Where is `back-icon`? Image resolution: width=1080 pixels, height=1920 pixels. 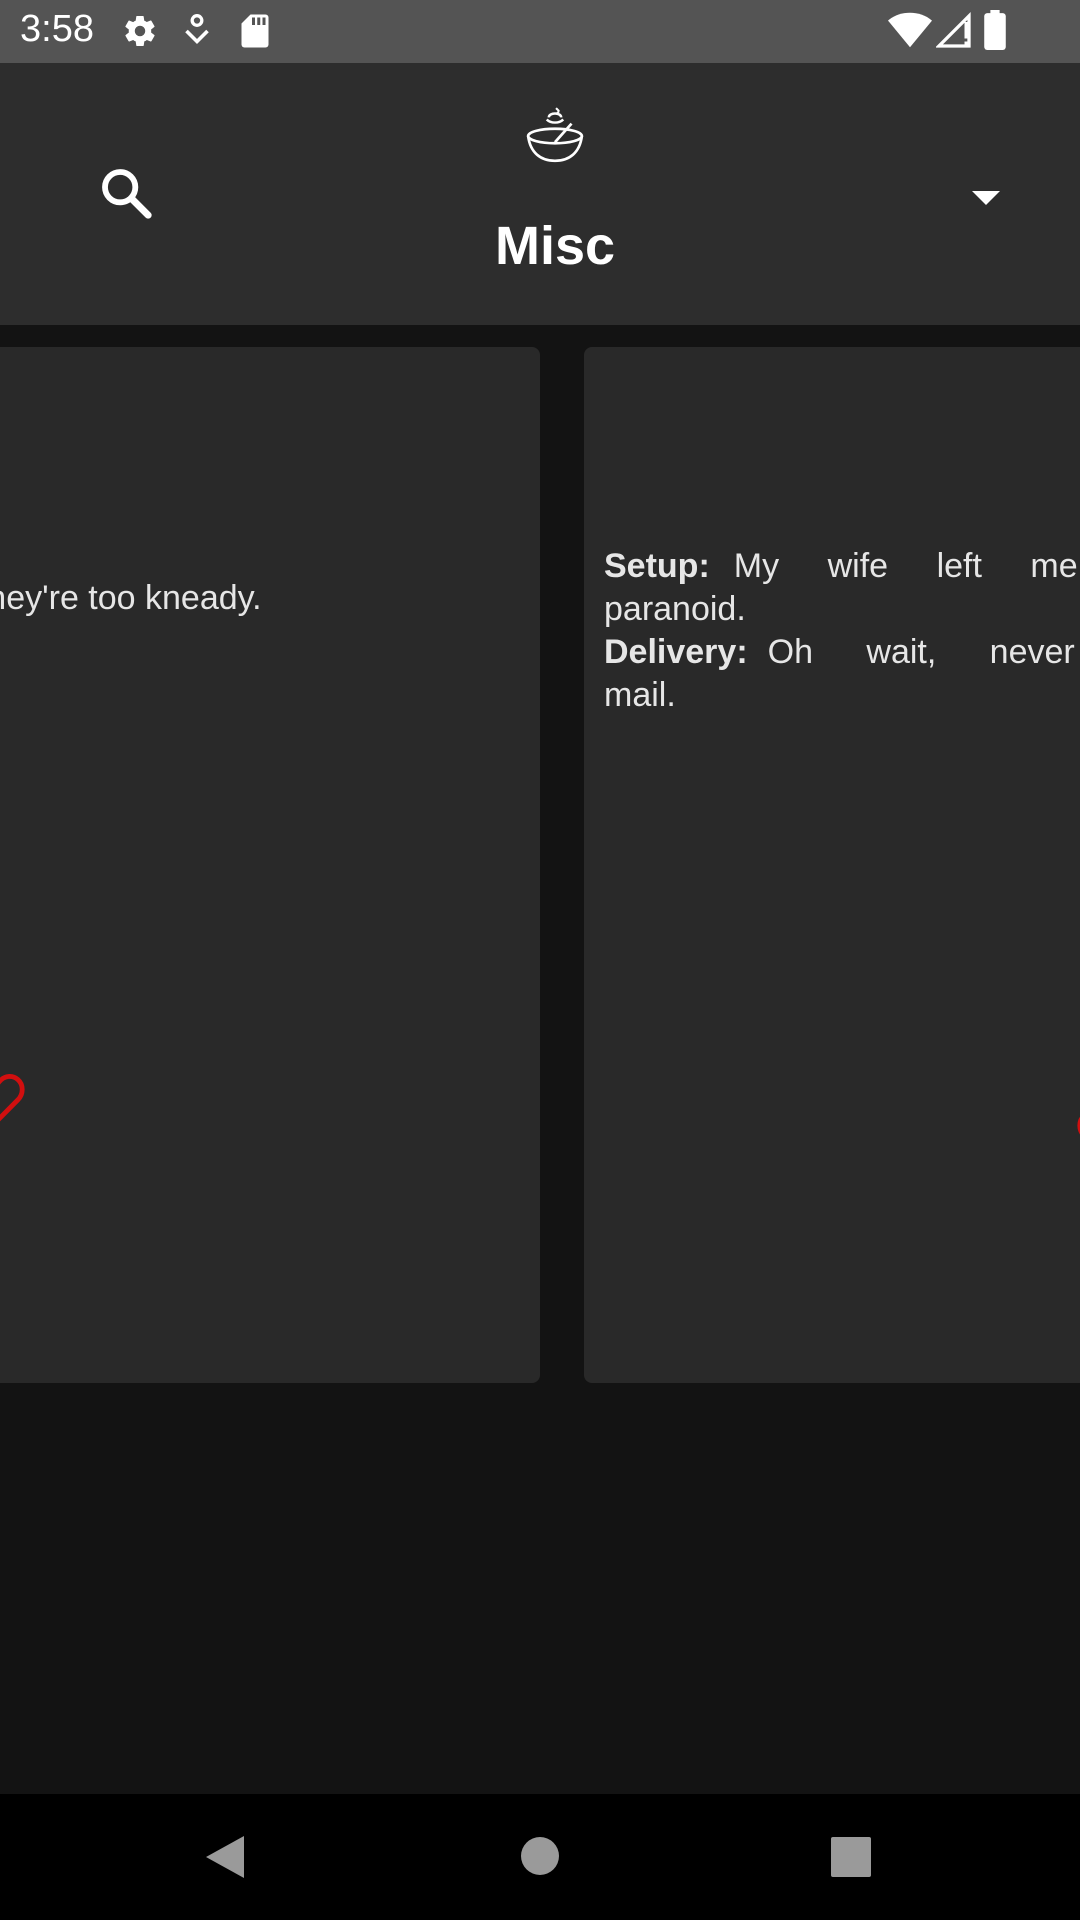
back-icon is located at coordinates (225, 1857).